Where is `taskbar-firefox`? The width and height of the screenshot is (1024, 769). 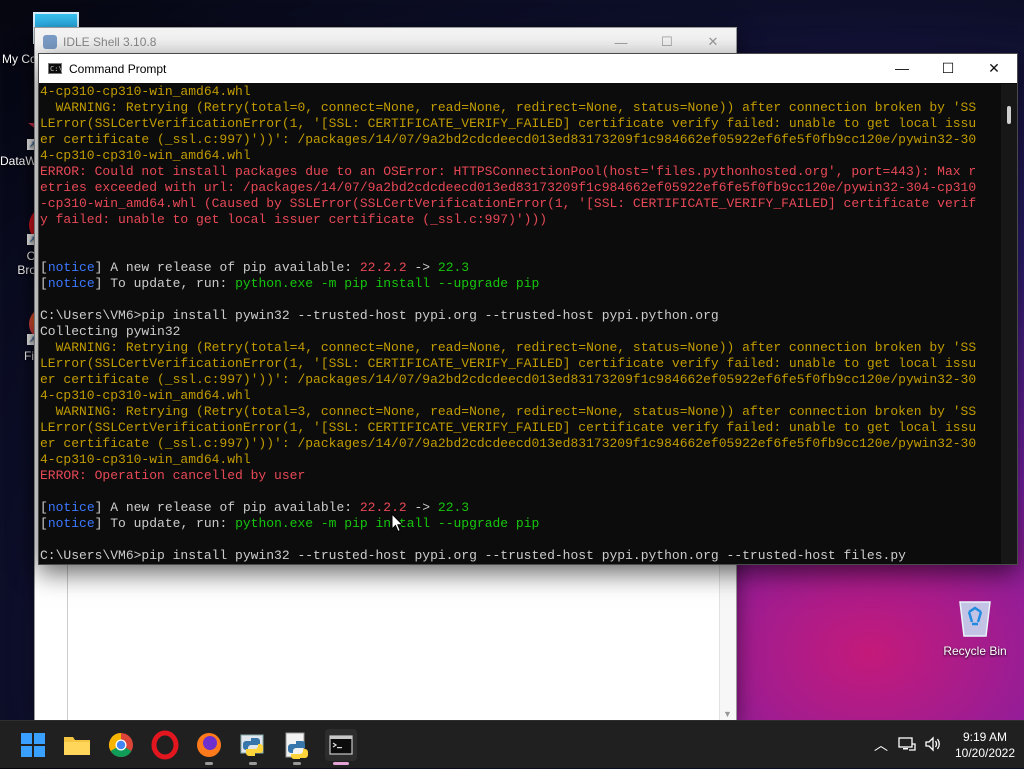
taskbar-firefox is located at coordinates (209, 747).